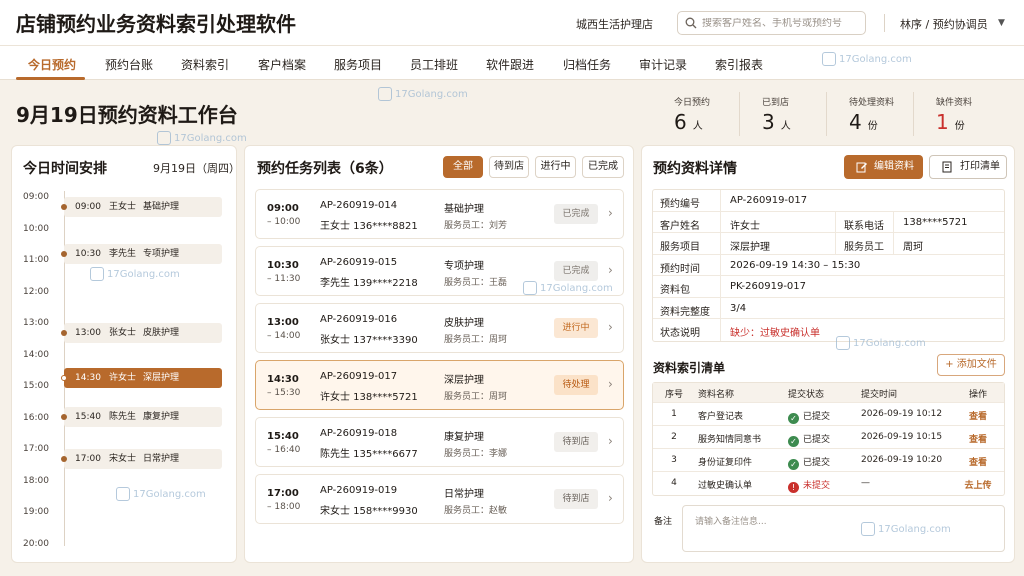 The image size is (1024, 576). I want to click on task-end: – 16:40, so click(284, 450).